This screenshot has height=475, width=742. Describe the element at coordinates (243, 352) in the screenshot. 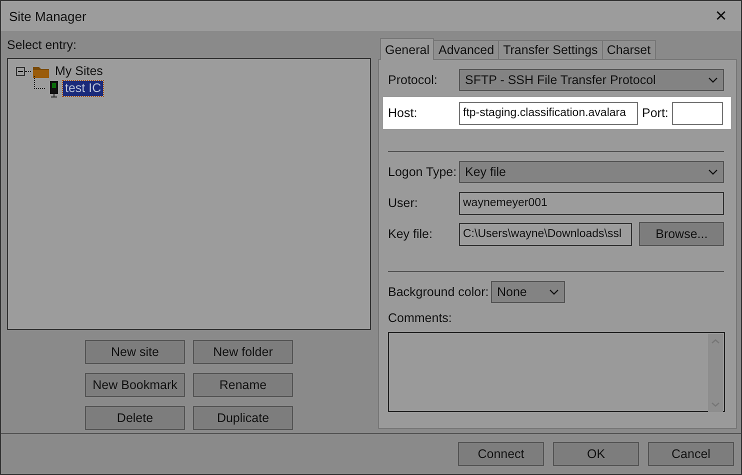

I see `site-button: New folder` at that location.